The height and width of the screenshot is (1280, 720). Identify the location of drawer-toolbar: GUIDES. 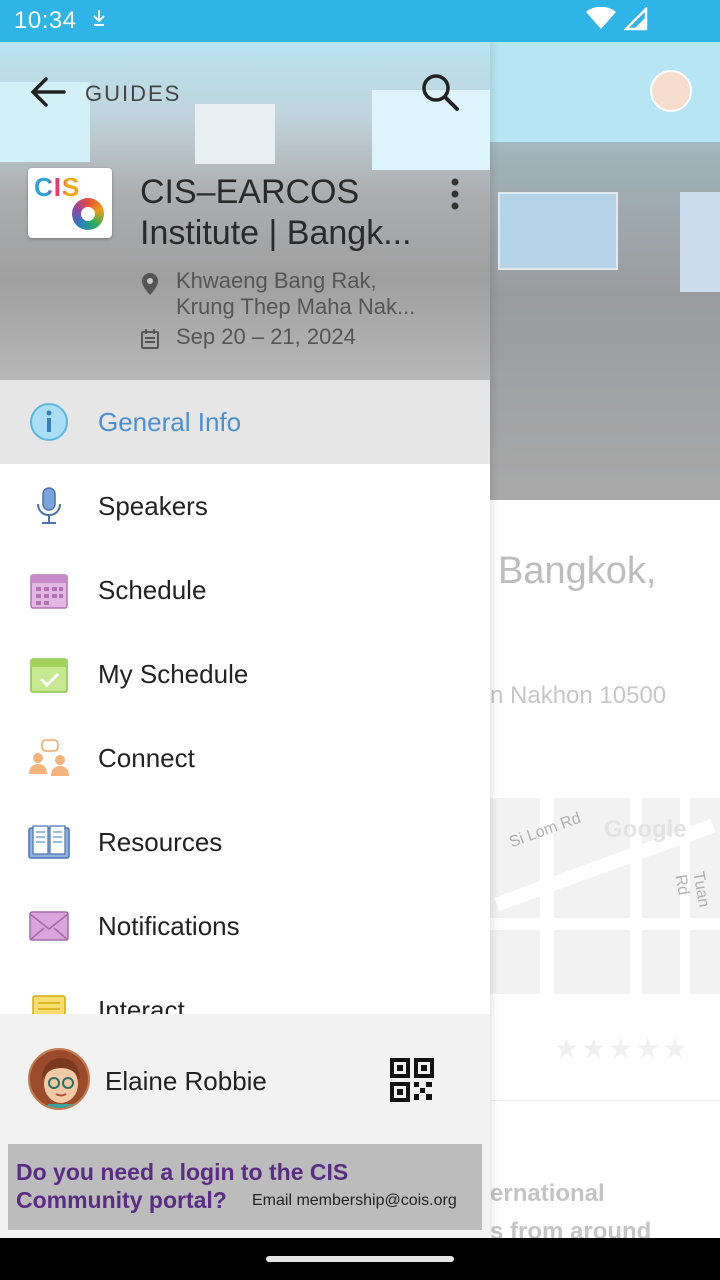
(245, 92).